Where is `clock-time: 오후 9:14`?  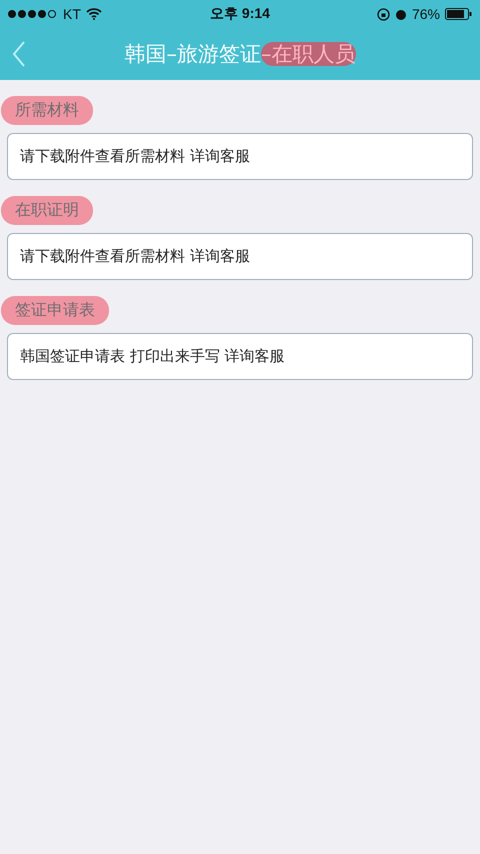 clock-time: 오후 9:14 is located at coordinates (240, 14).